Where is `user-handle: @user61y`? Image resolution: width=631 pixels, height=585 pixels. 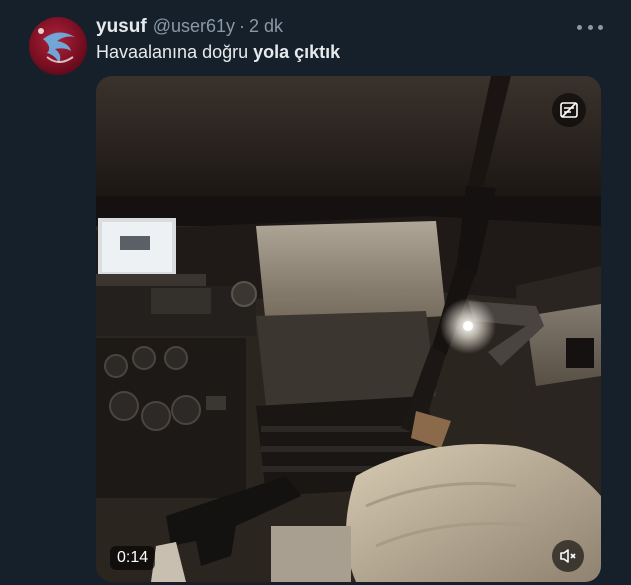
user-handle: @user61y is located at coordinates (194, 26).